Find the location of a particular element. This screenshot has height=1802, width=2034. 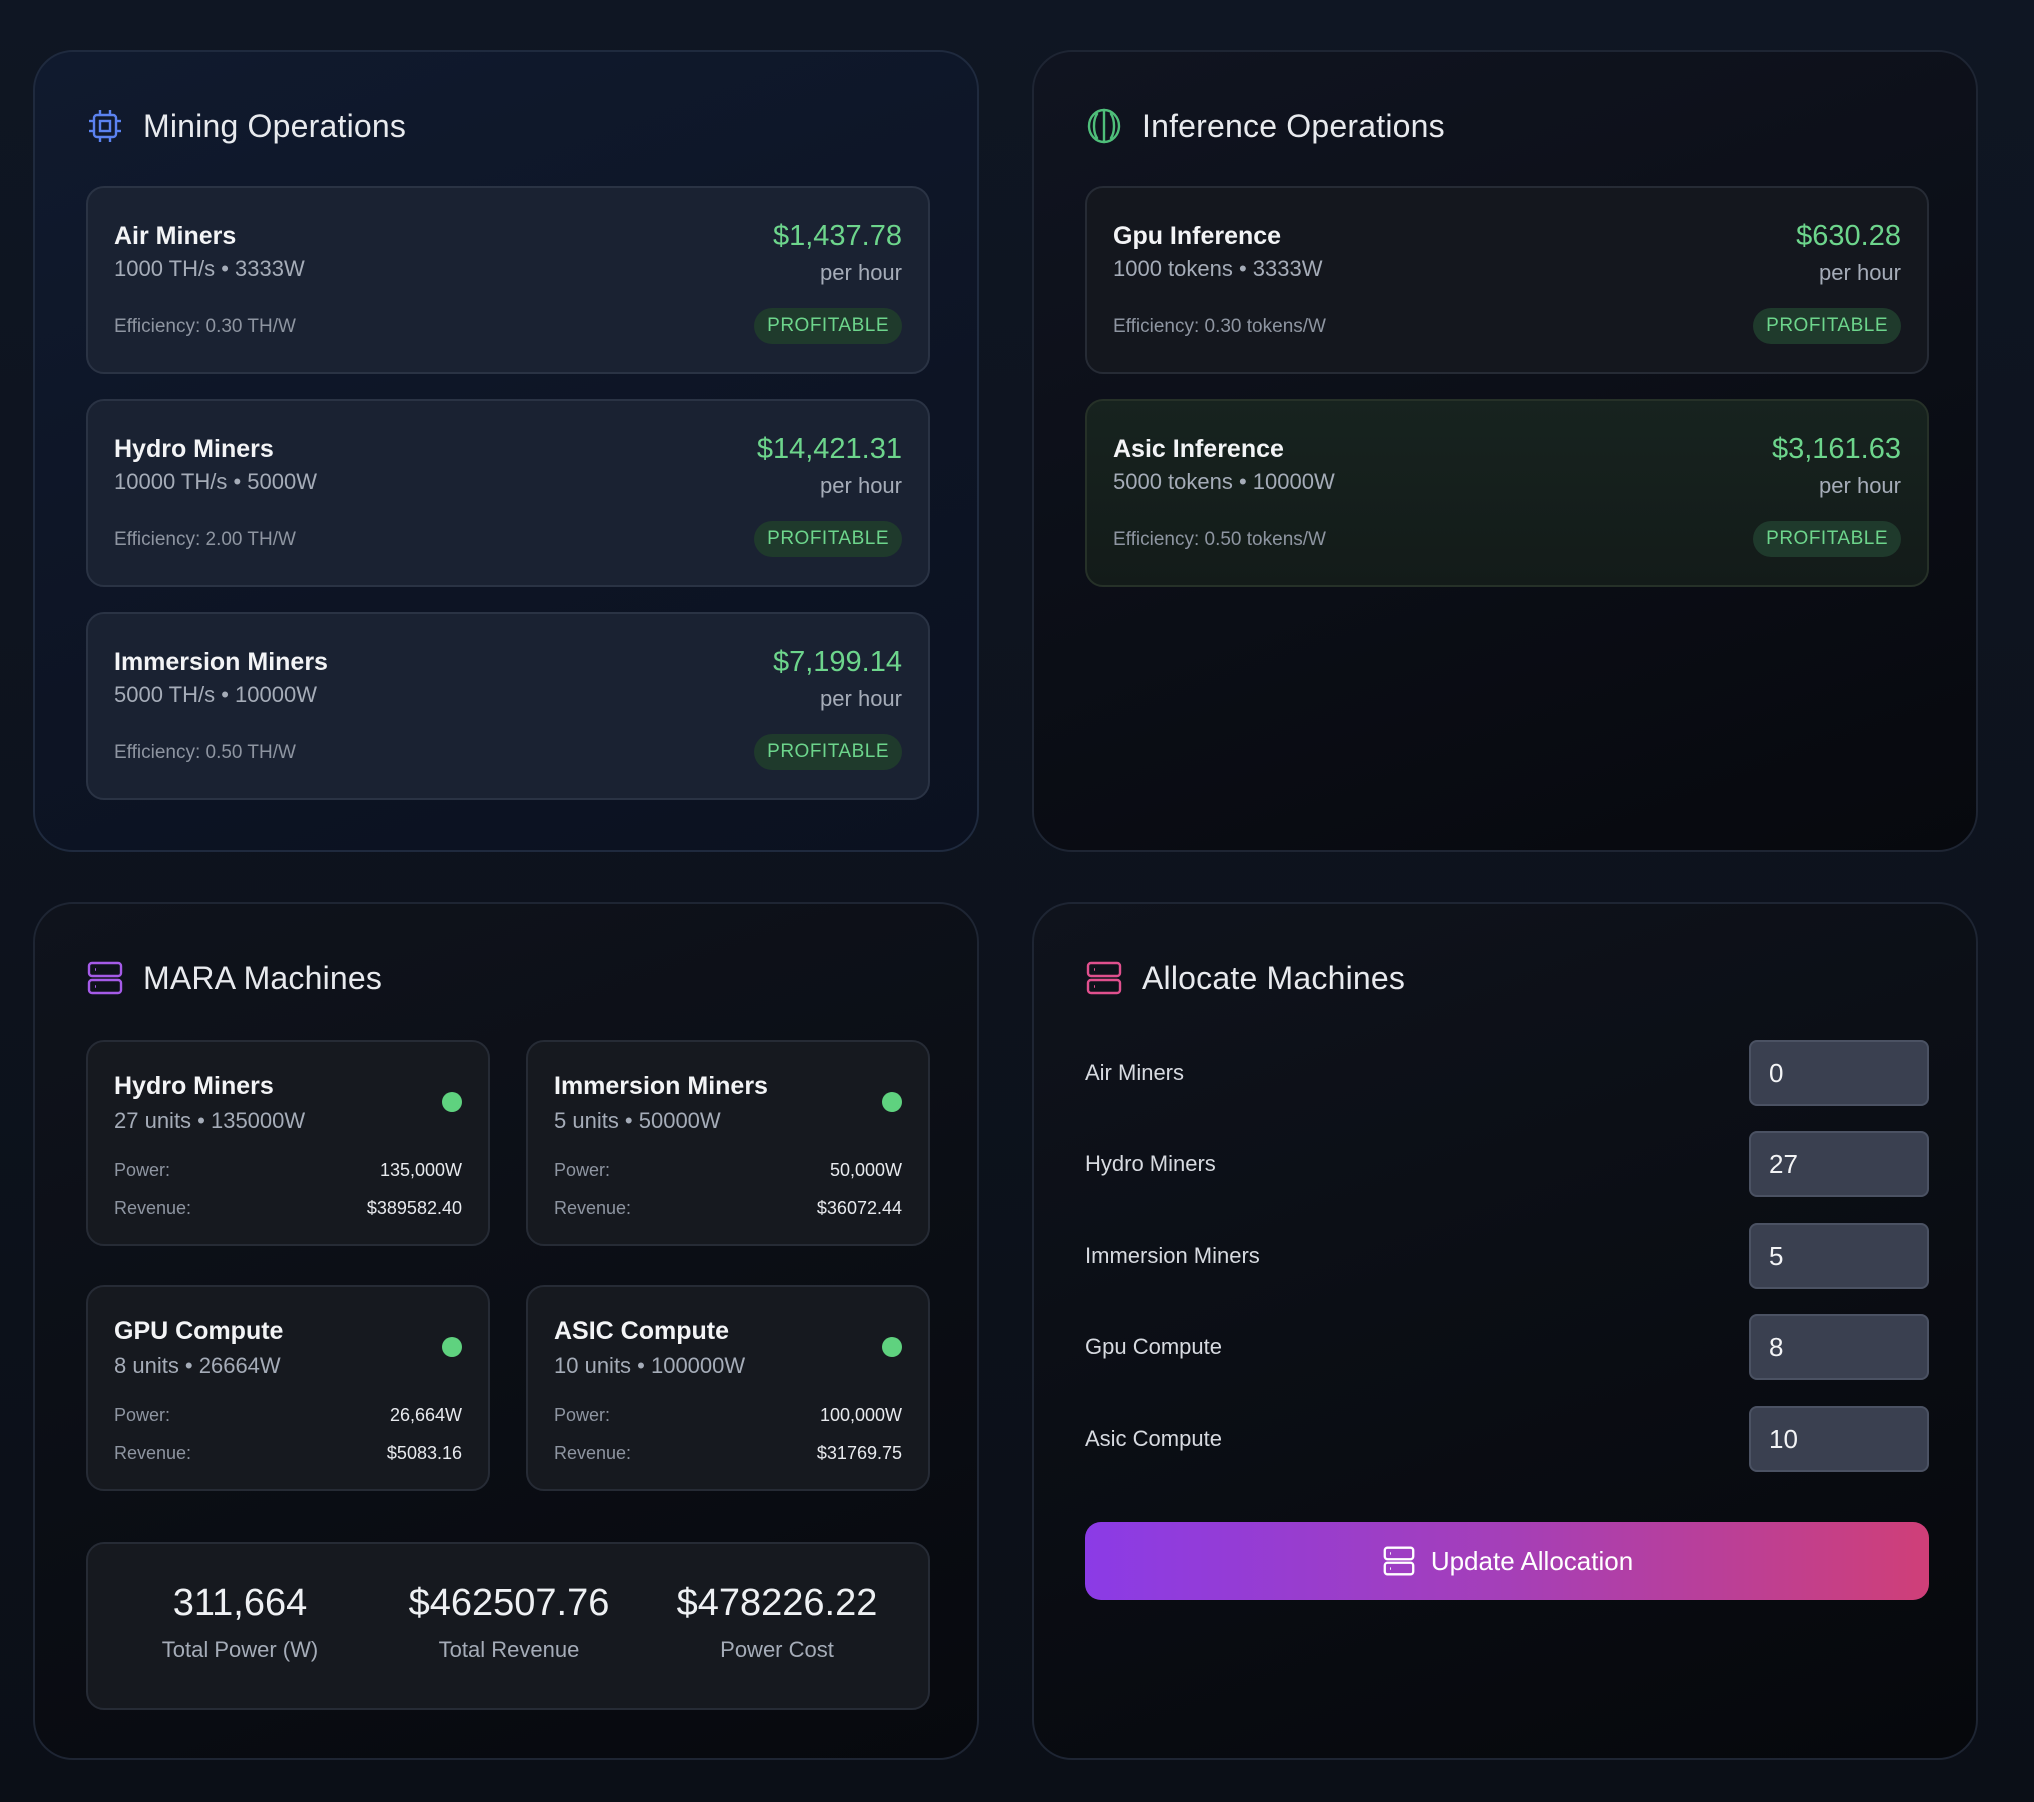

total-revenue: $462507.76 Total Revenue is located at coordinates (509, 1622).